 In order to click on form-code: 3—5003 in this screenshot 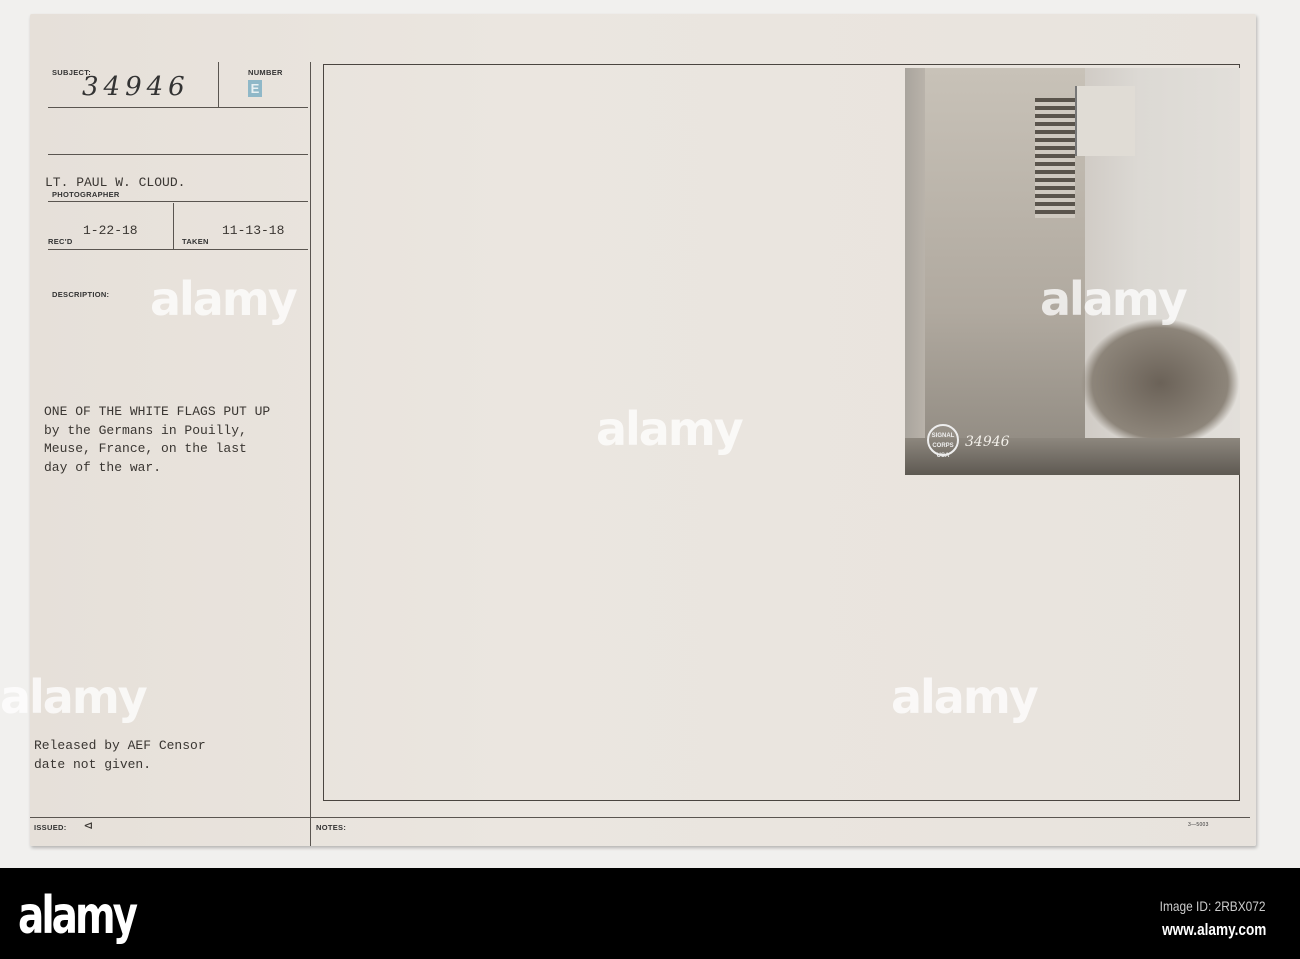, I will do `click(1198, 825)`.